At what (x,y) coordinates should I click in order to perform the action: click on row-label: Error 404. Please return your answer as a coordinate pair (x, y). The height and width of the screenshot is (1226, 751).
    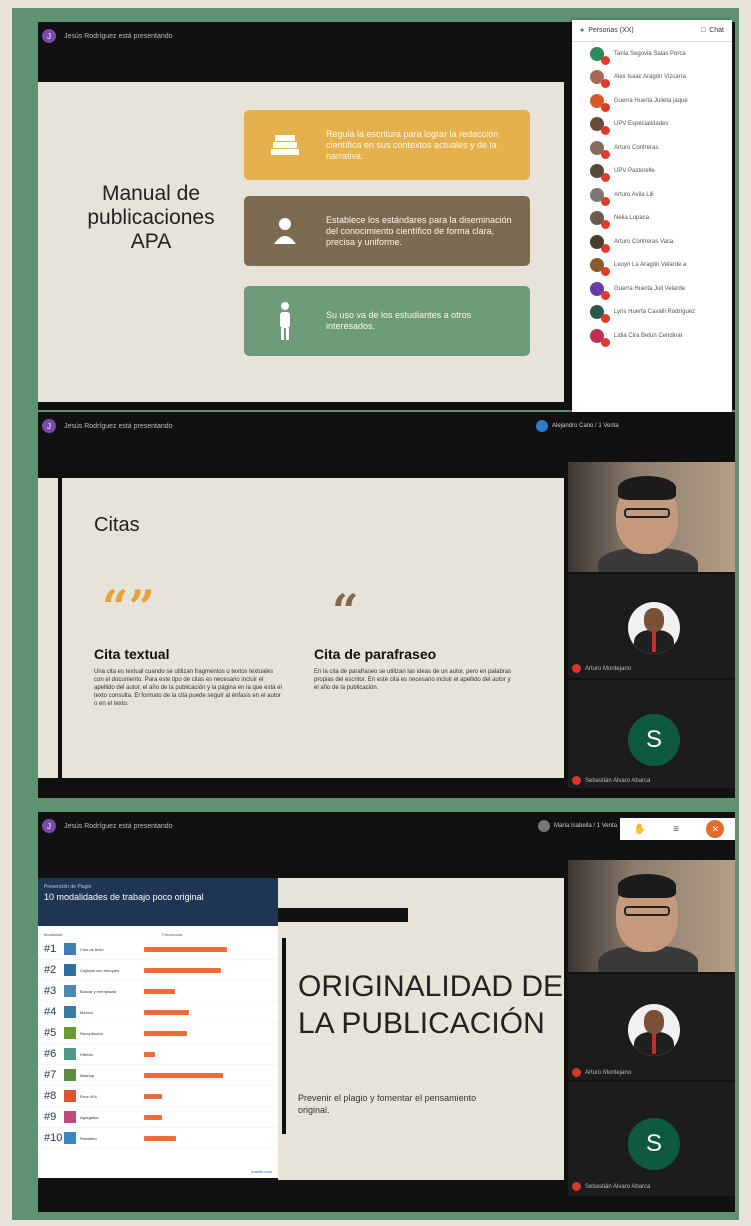
    Looking at the image, I should click on (88, 1096).